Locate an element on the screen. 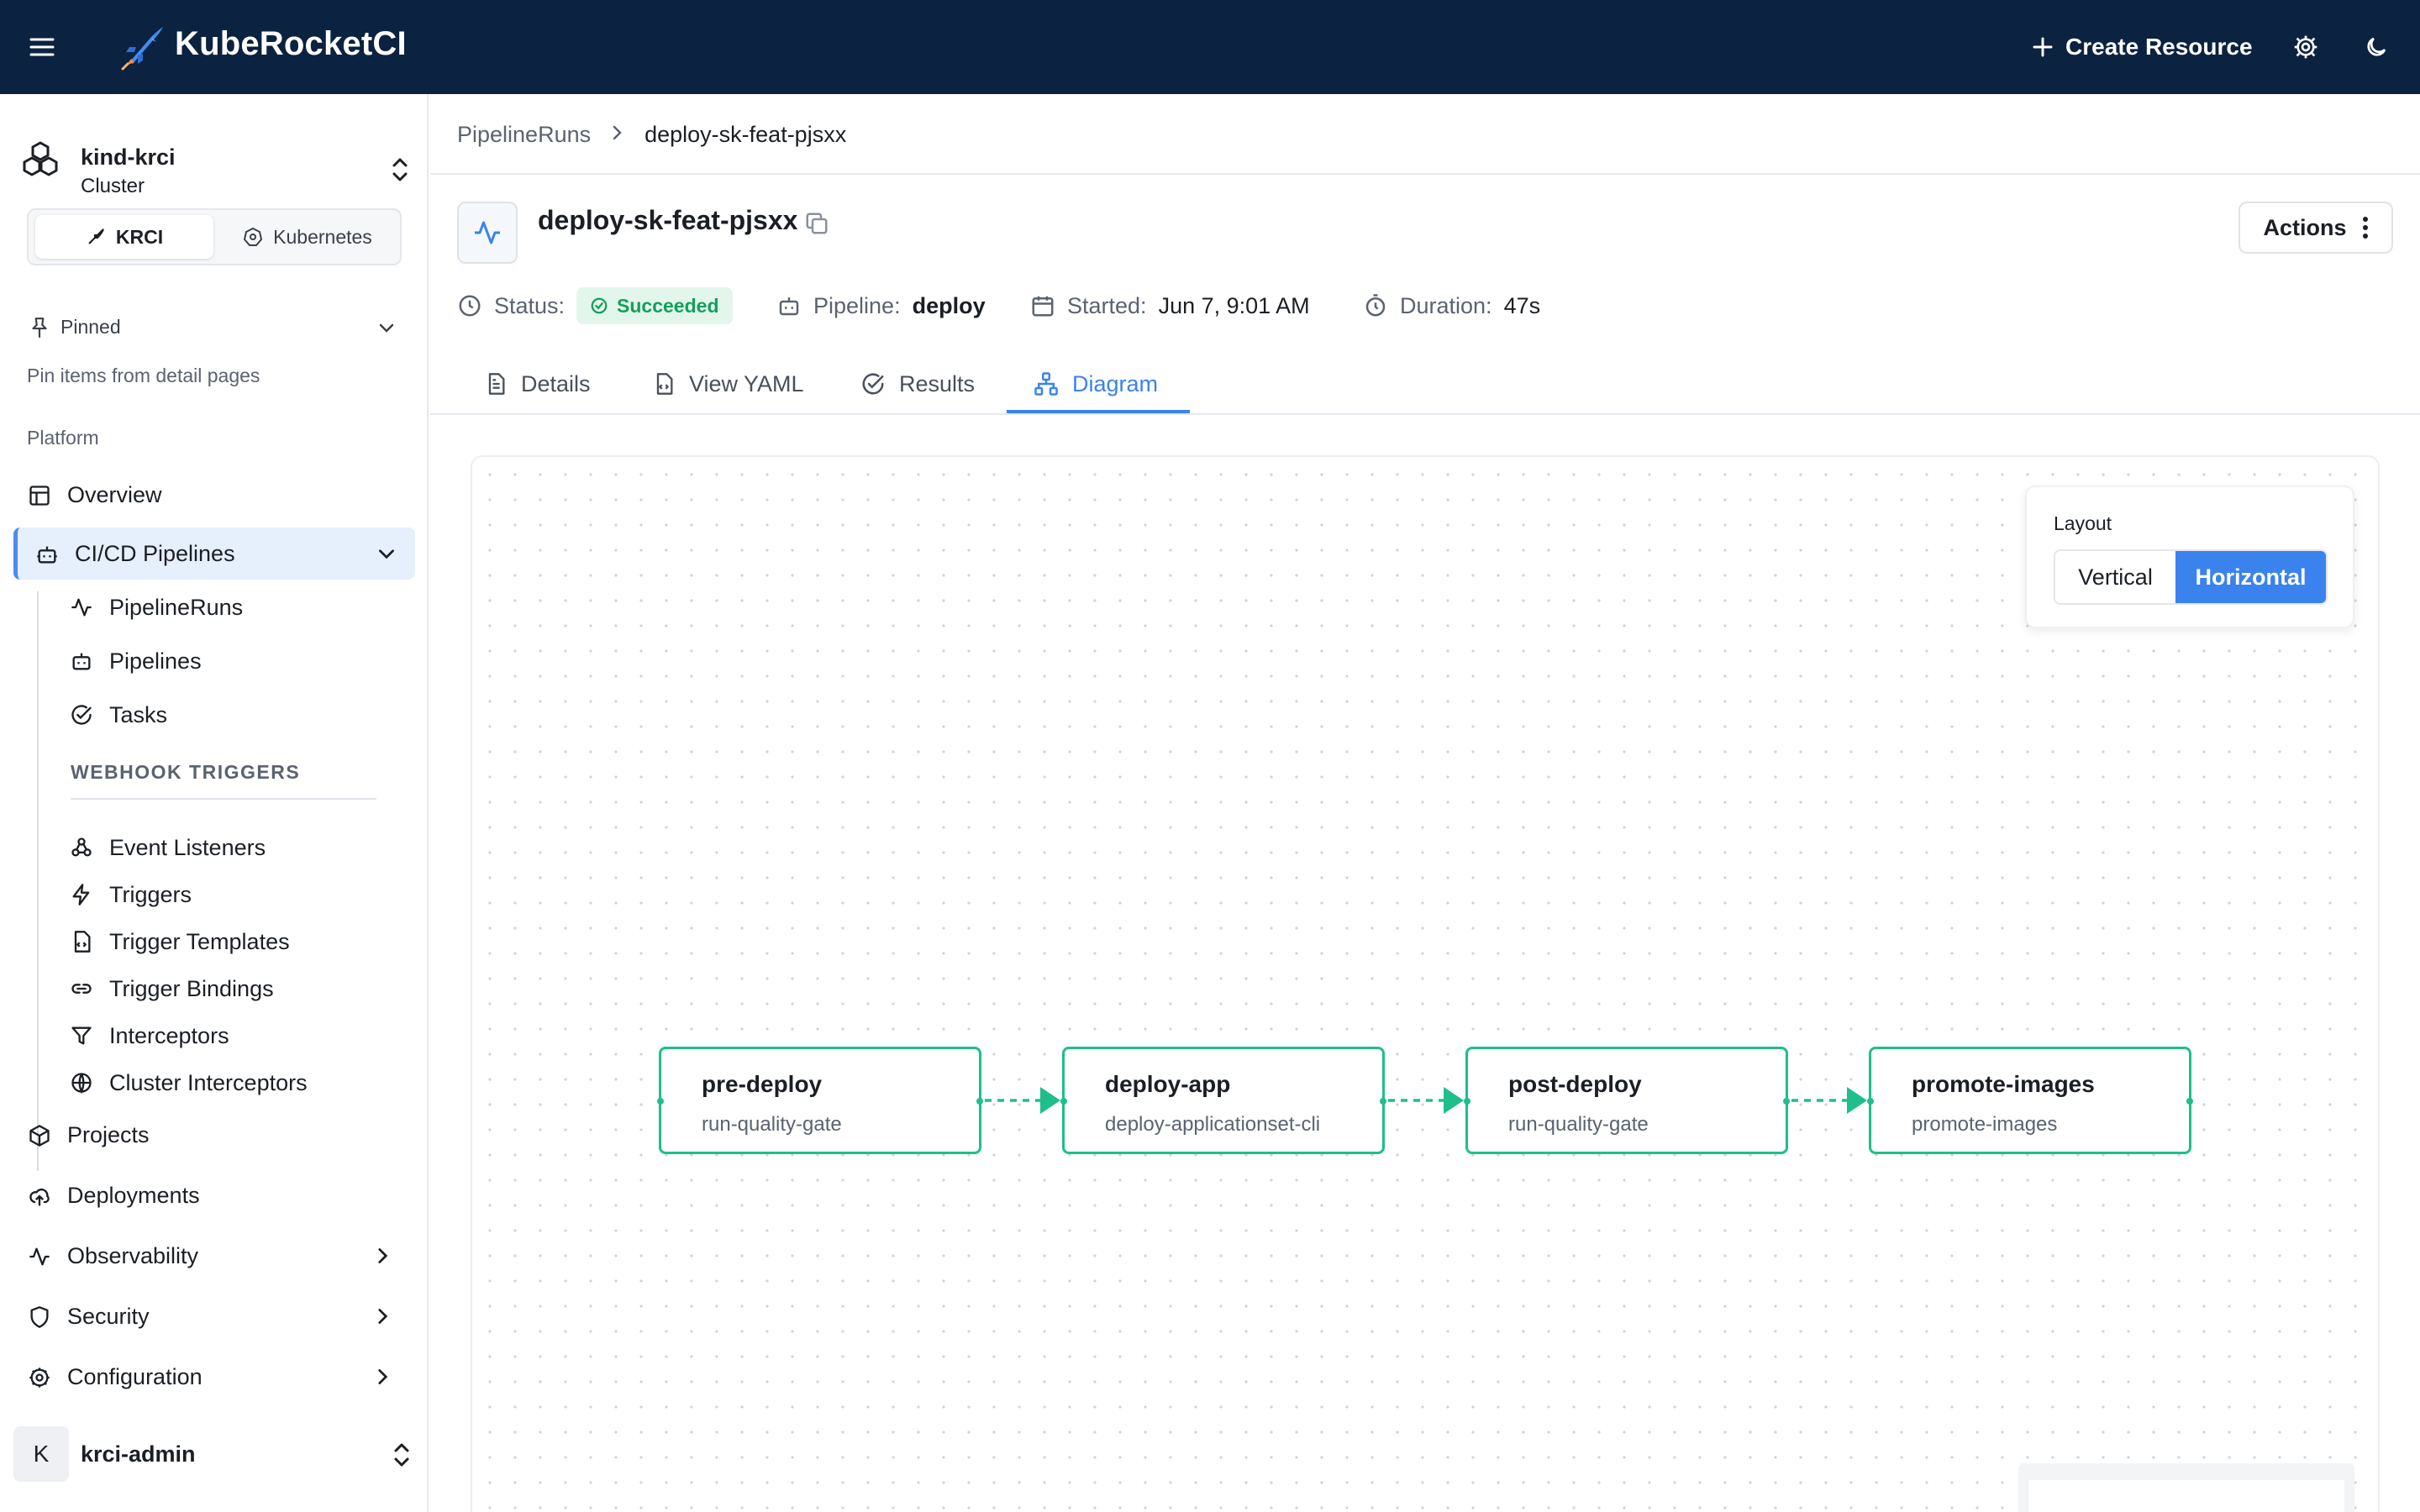 The width and height of the screenshot is (2420, 1512). node-title: deploy-app is located at coordinates (1168, 1084).